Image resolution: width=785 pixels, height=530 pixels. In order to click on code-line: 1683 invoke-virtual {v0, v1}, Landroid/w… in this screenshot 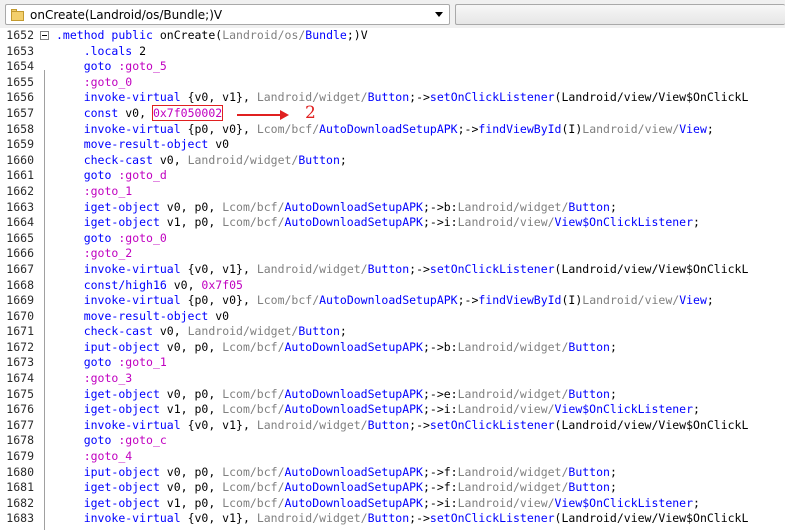, I will do `click(392, 519)`.